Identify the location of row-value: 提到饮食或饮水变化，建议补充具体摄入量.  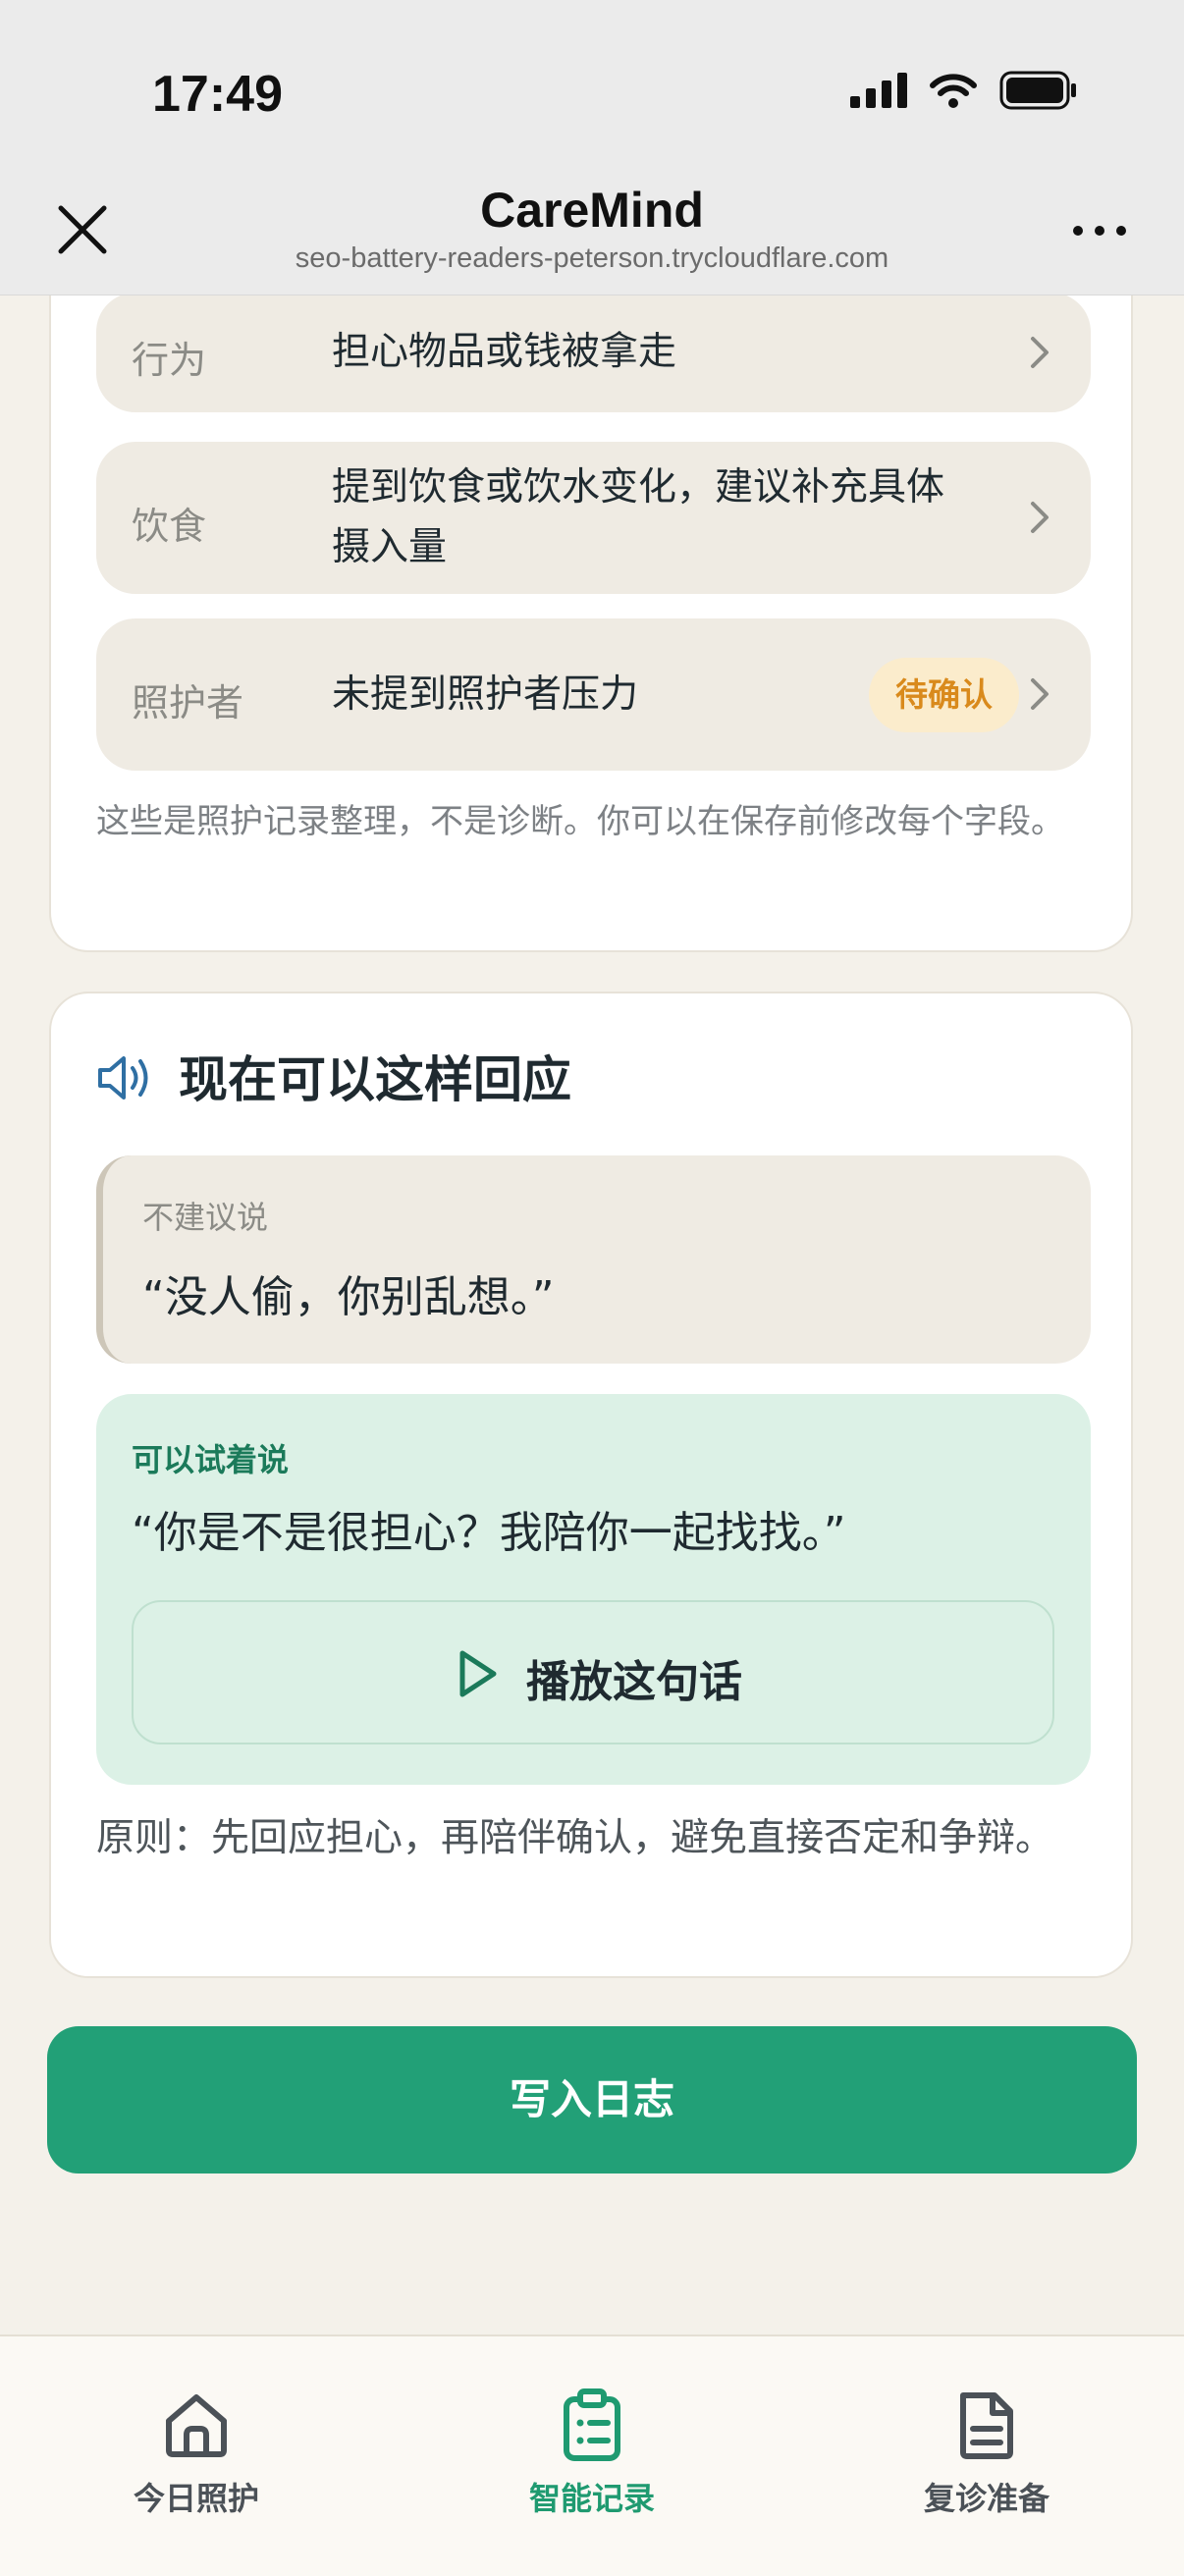
(638, 517).